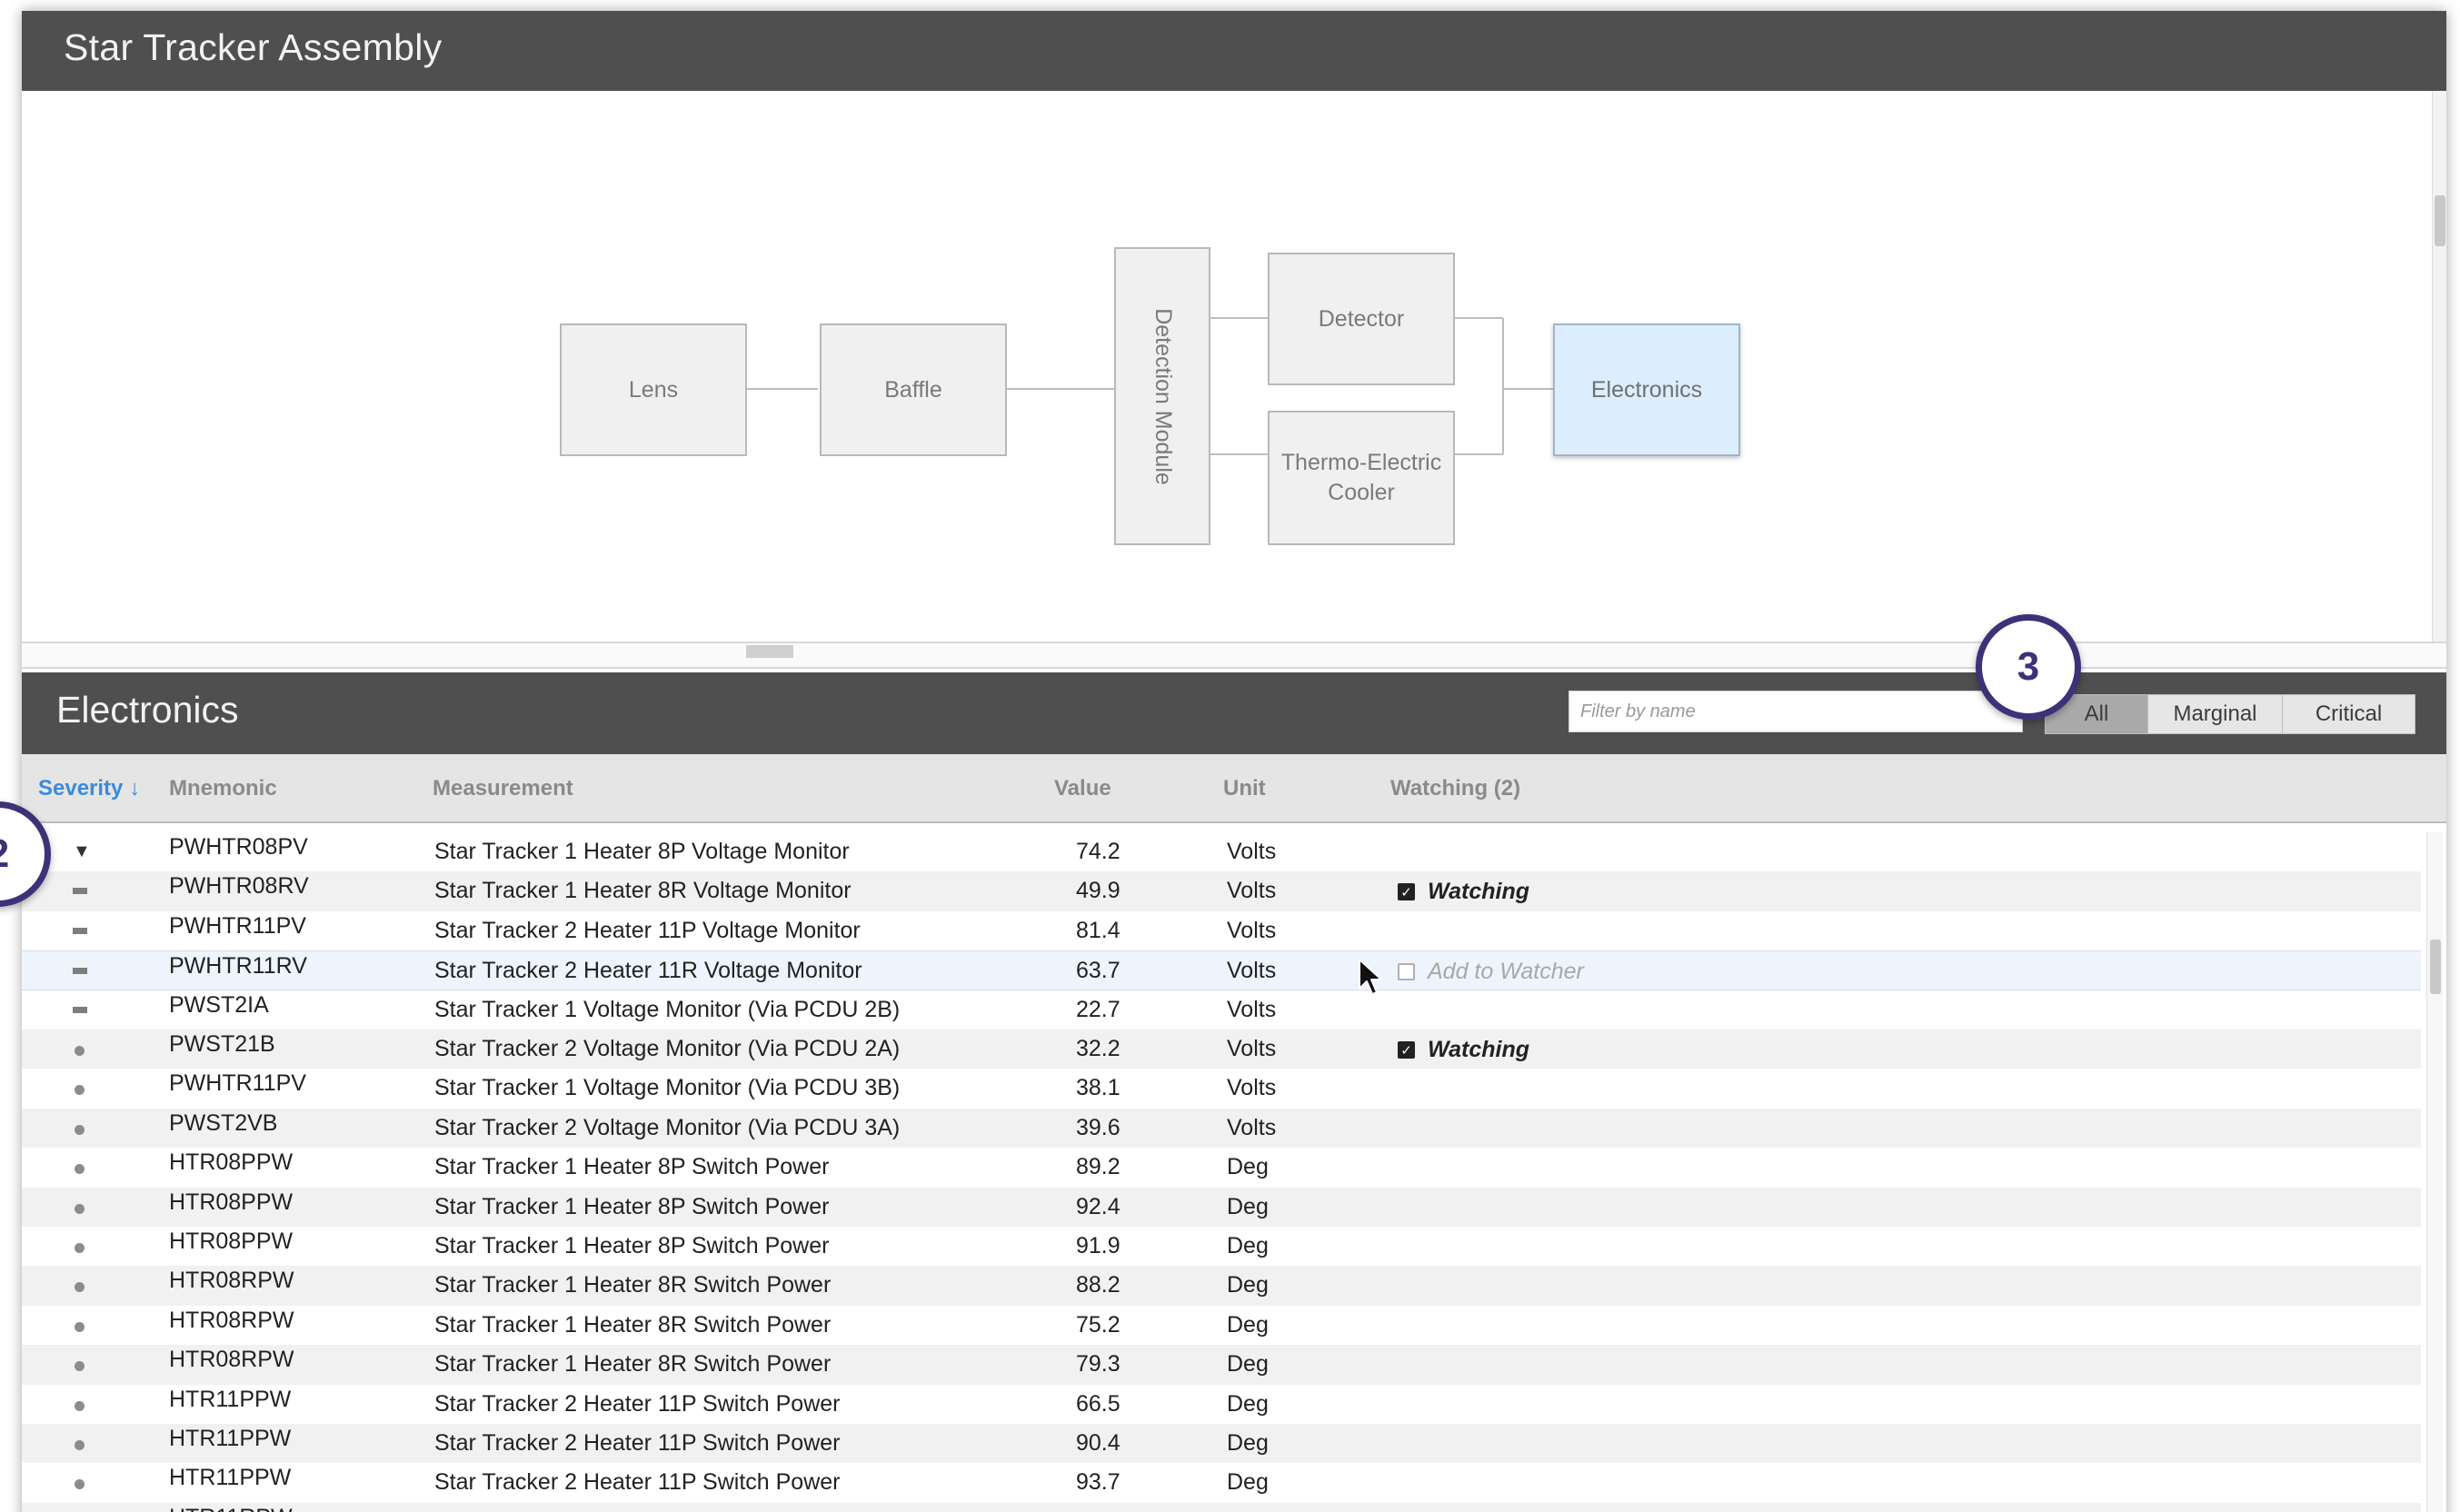  I want to click on table-scroll-thumb, so click(2435, 967).